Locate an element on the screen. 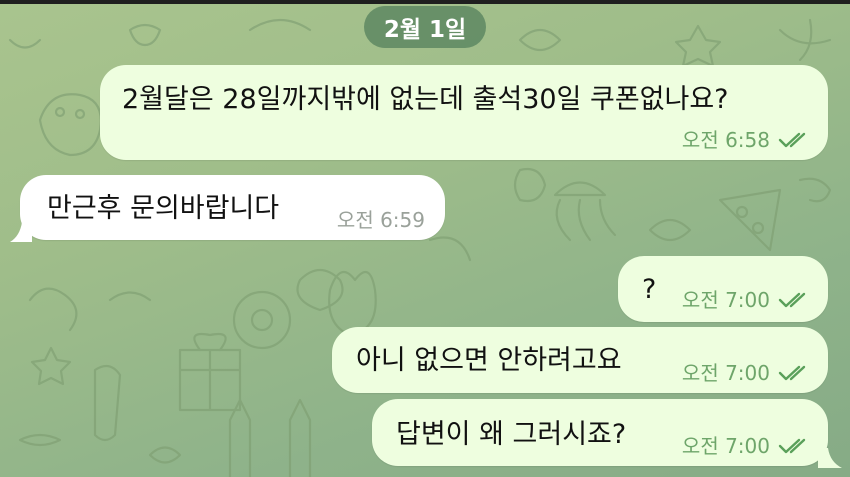 Image resolution: width=850 pixels, height=477 pixels. message-text: 만근후 문의바랍니다 is located at coordinates (163, 208).